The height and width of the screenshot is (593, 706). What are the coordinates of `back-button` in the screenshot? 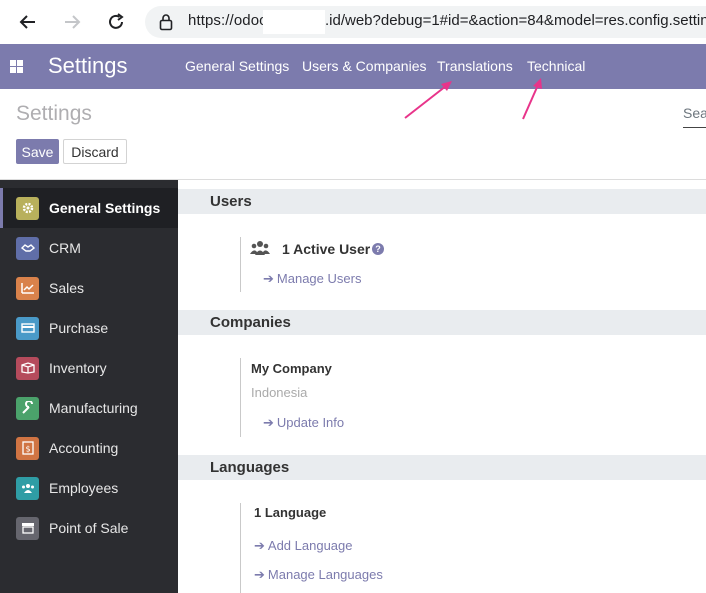 It's located at (28, 22).